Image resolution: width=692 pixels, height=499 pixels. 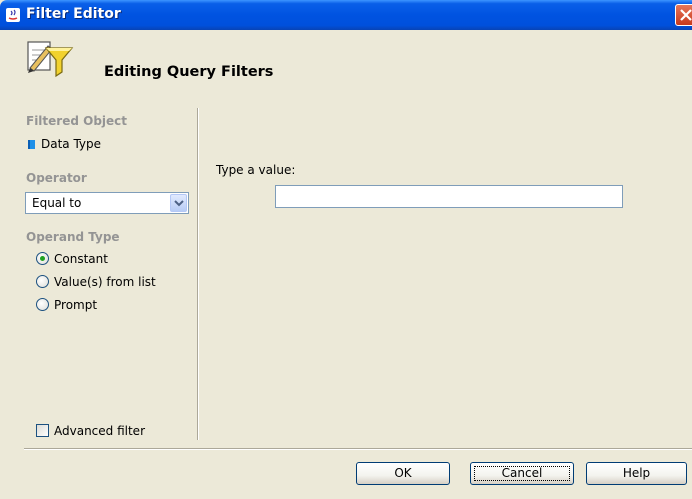 I want to click on focus-ring, so click(x=522, y=473).